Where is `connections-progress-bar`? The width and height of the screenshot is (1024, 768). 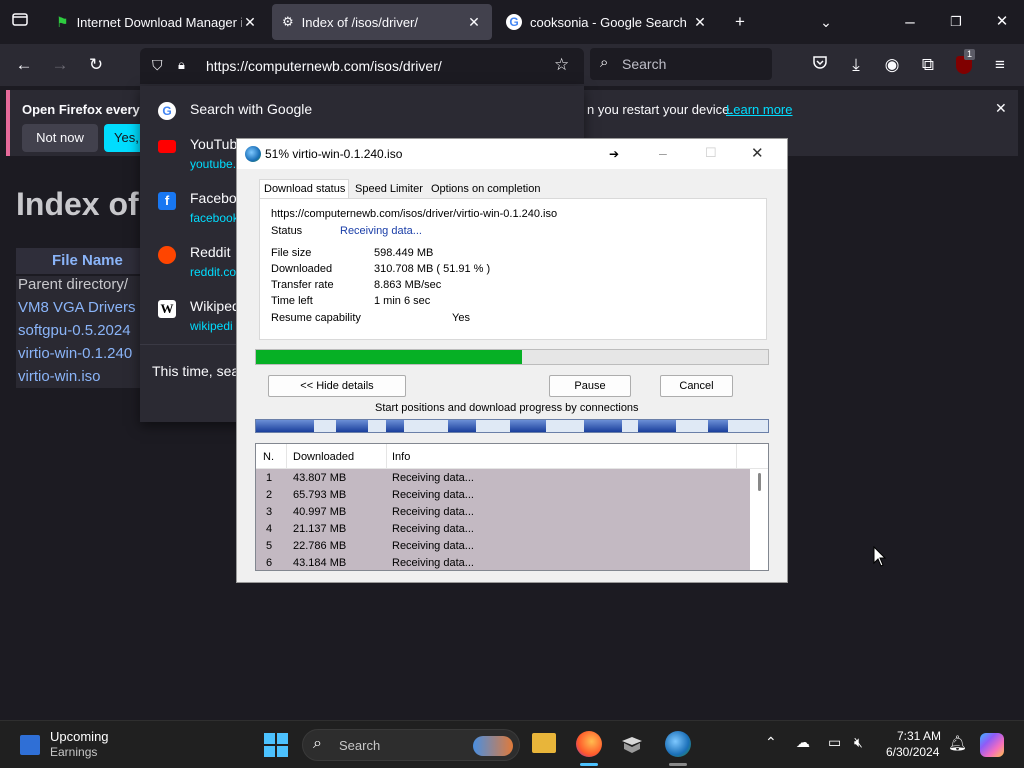 connections-progress-bar is located at coordinates (512, 426).